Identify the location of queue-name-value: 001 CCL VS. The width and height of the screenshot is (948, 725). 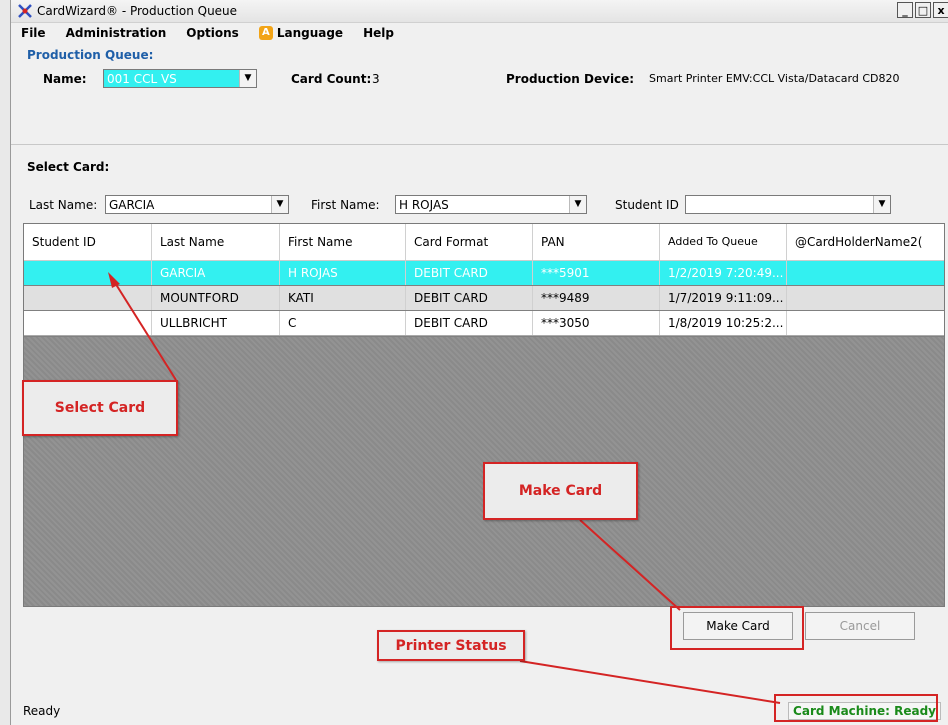
(142, 79).